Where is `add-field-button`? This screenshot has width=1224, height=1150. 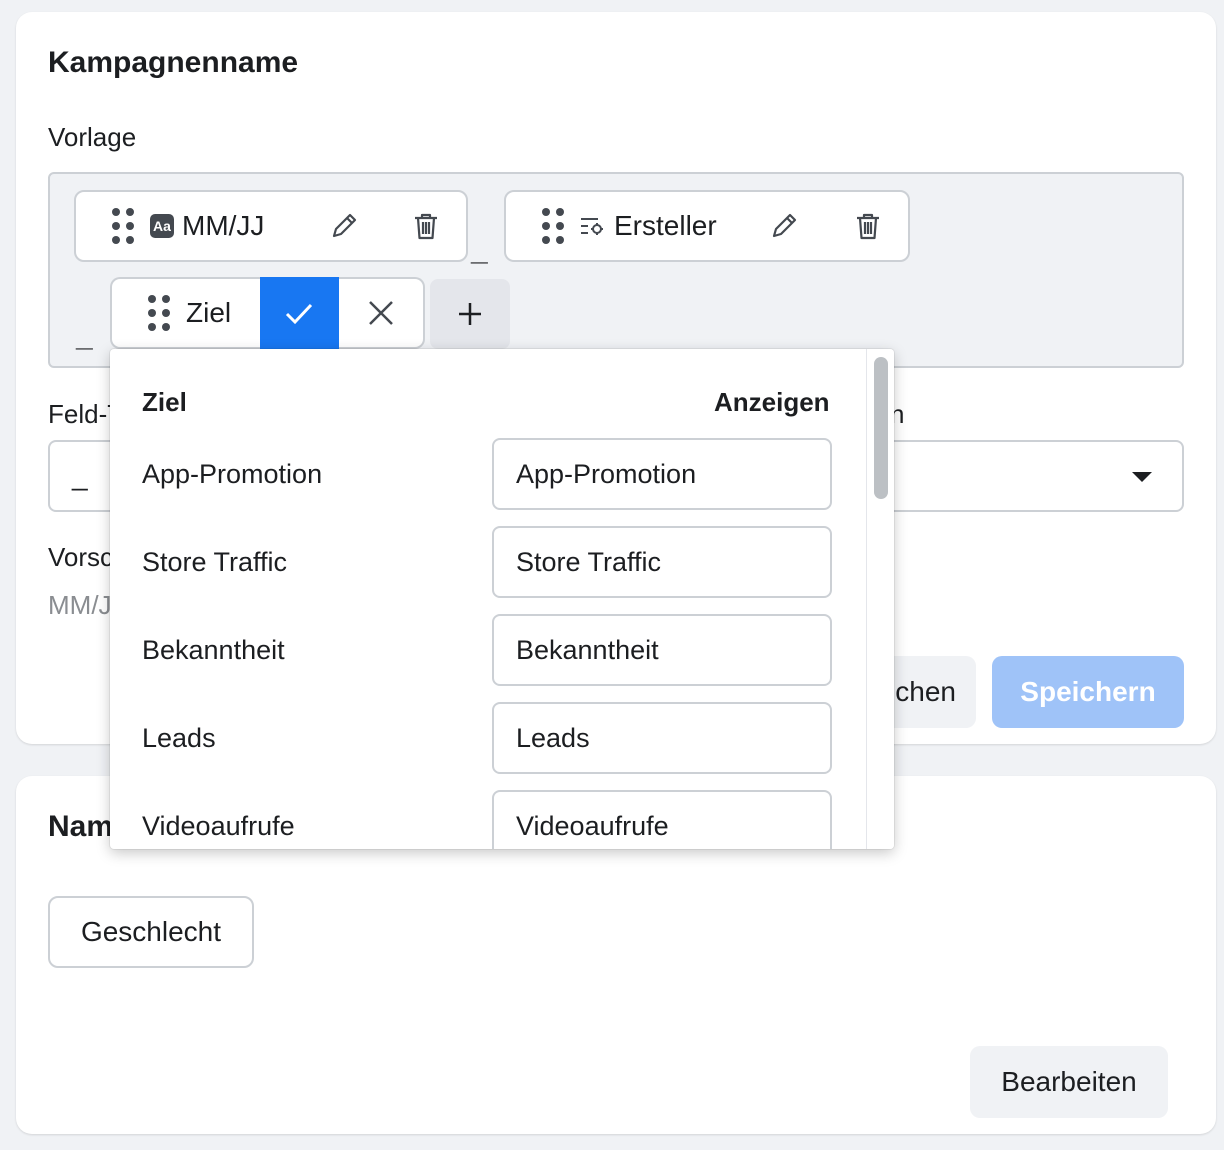
add-field-button is located at coordinates (470, 314).